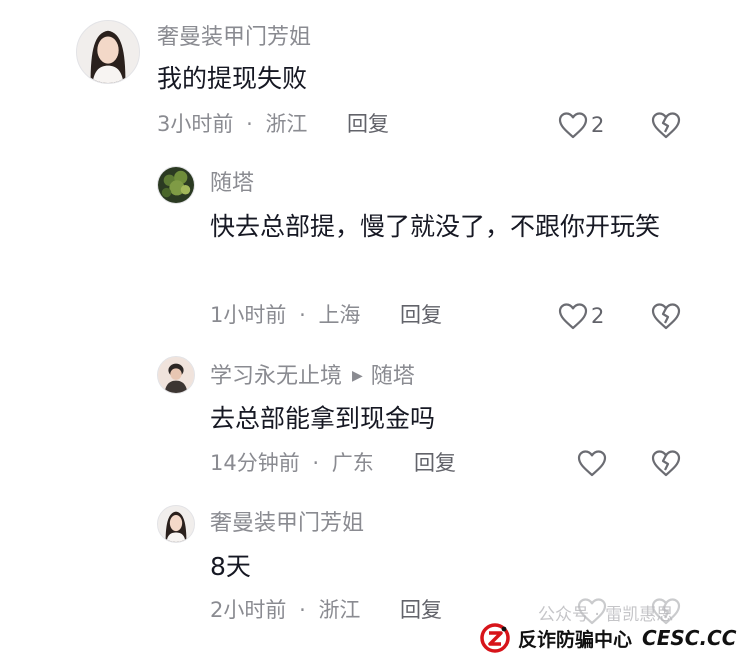 The width and height of the screenshot is (755, 659). What do you see at coordinates (195, 124) in the screenshot?
I see `comment-time: 3小时前` at bounding box center [195, 124].